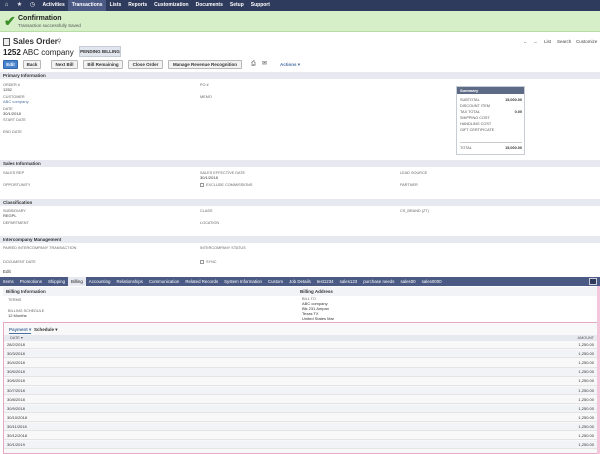 The width and height of the screenshot is (600, 454). I want to click on schedule-row: 30/8/2018 1,250.00, so click(301, 400).